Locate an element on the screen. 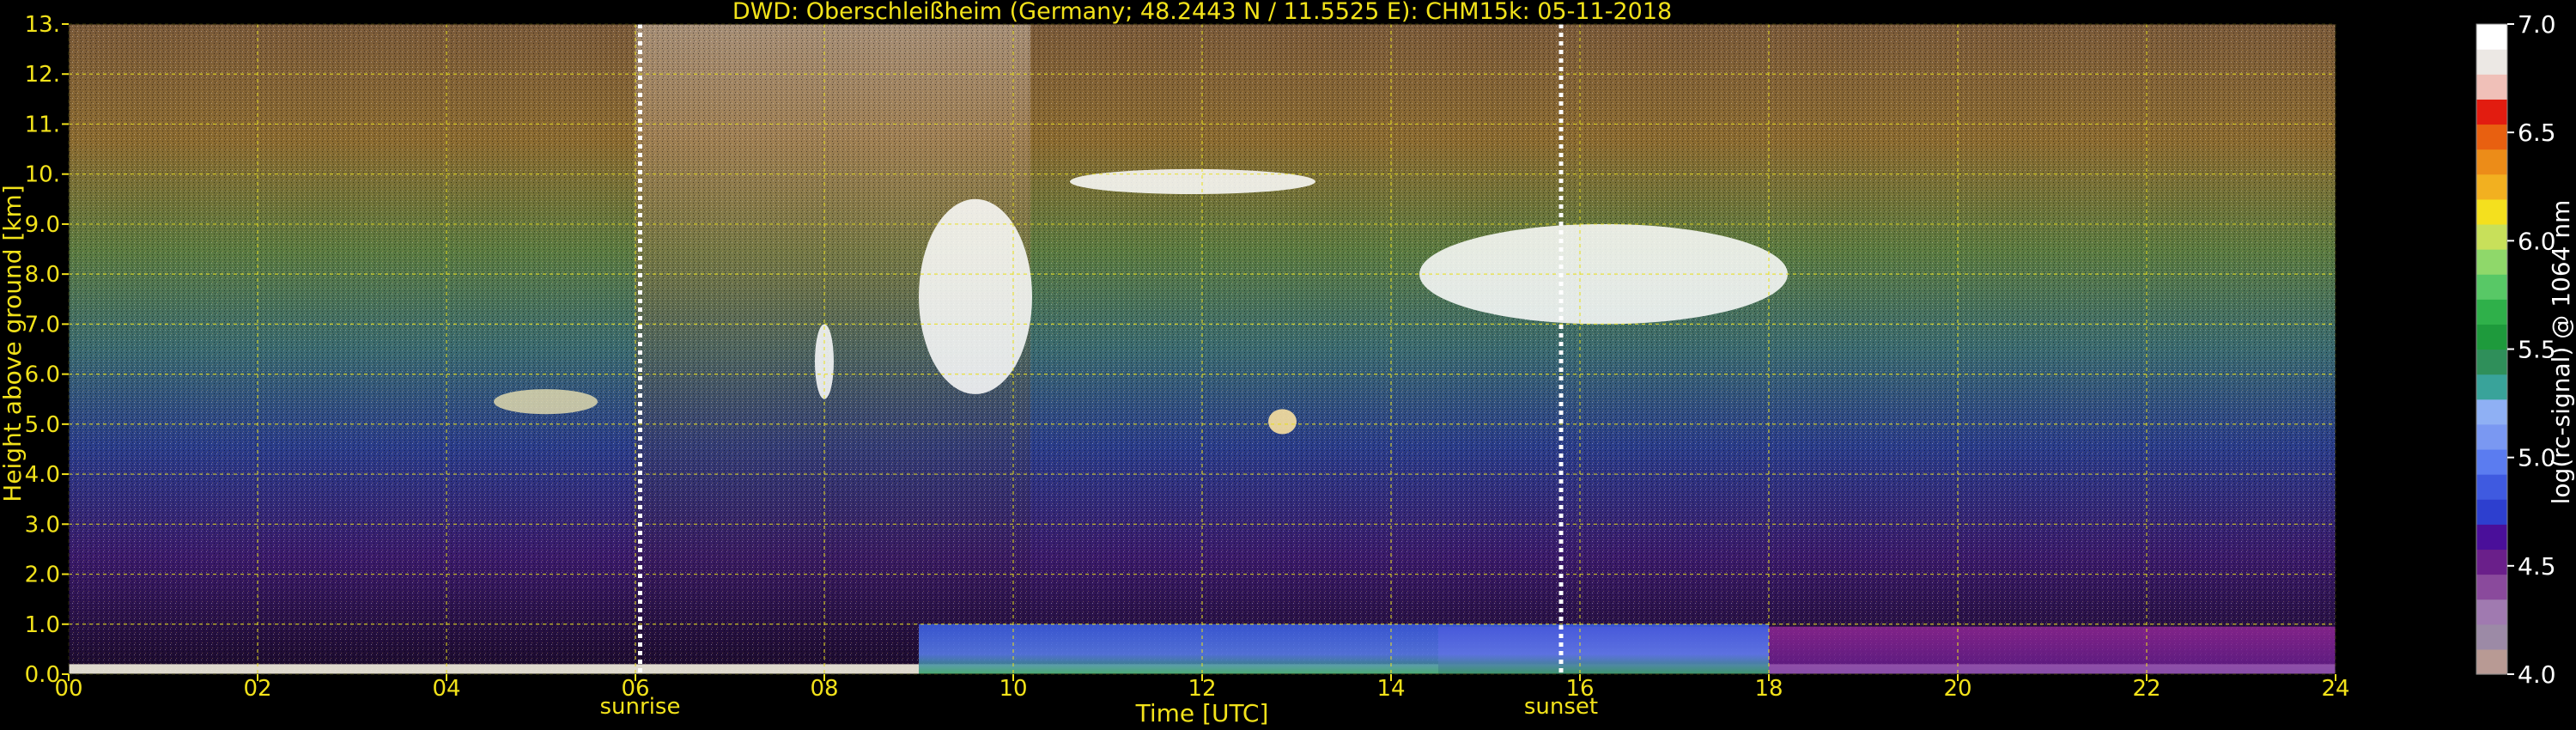  x-tick-label: 08 is located at coordinates (824, 689).